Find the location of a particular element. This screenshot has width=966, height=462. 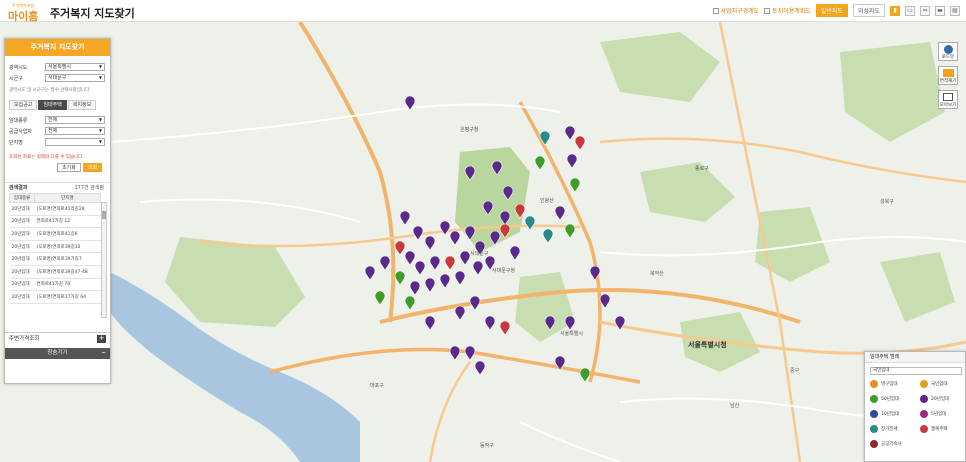

cell-type: 20년임대 is located at coordinates (22, 247).